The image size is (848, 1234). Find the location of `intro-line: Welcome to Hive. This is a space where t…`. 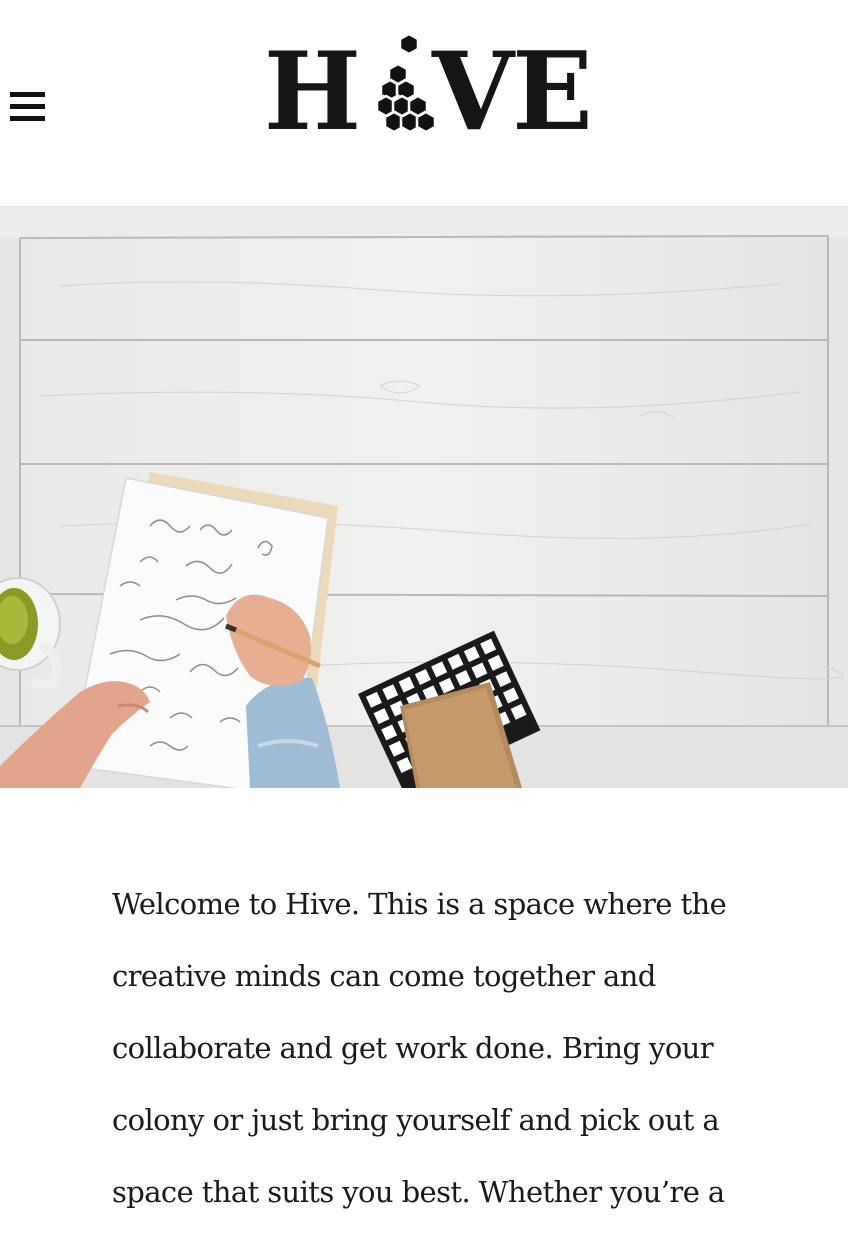

intro-line: Welcome to Hive. This is a space where t… is located at coordinates (419, 904).